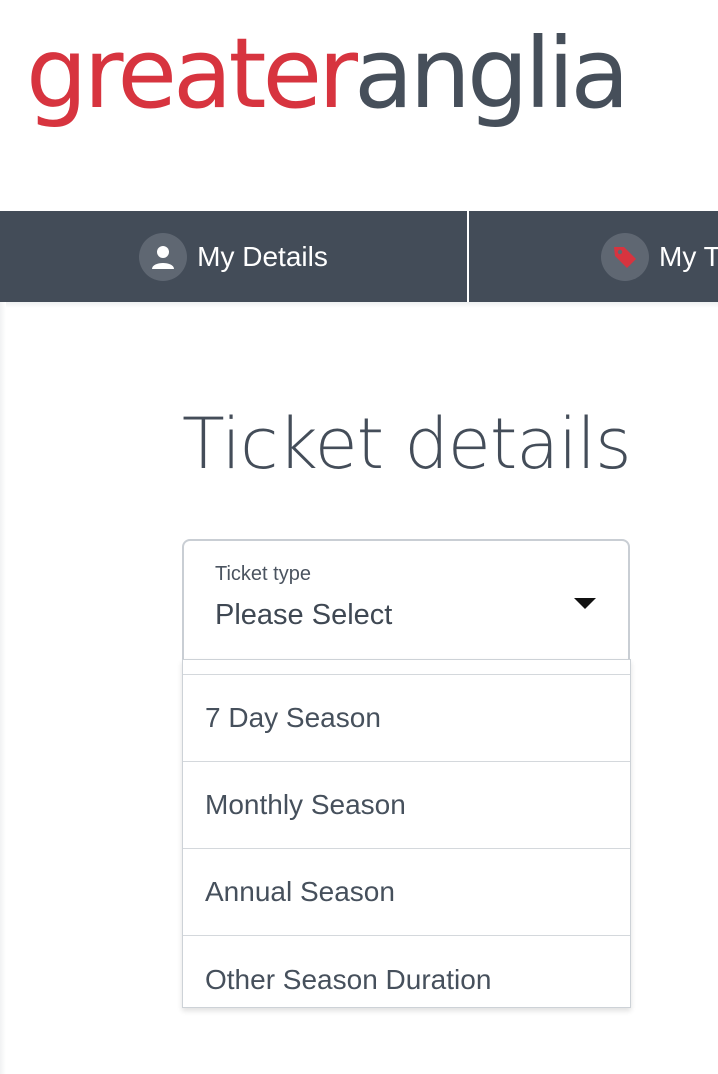  I want to click on logo-text-greater: greater, so click(192, 73).